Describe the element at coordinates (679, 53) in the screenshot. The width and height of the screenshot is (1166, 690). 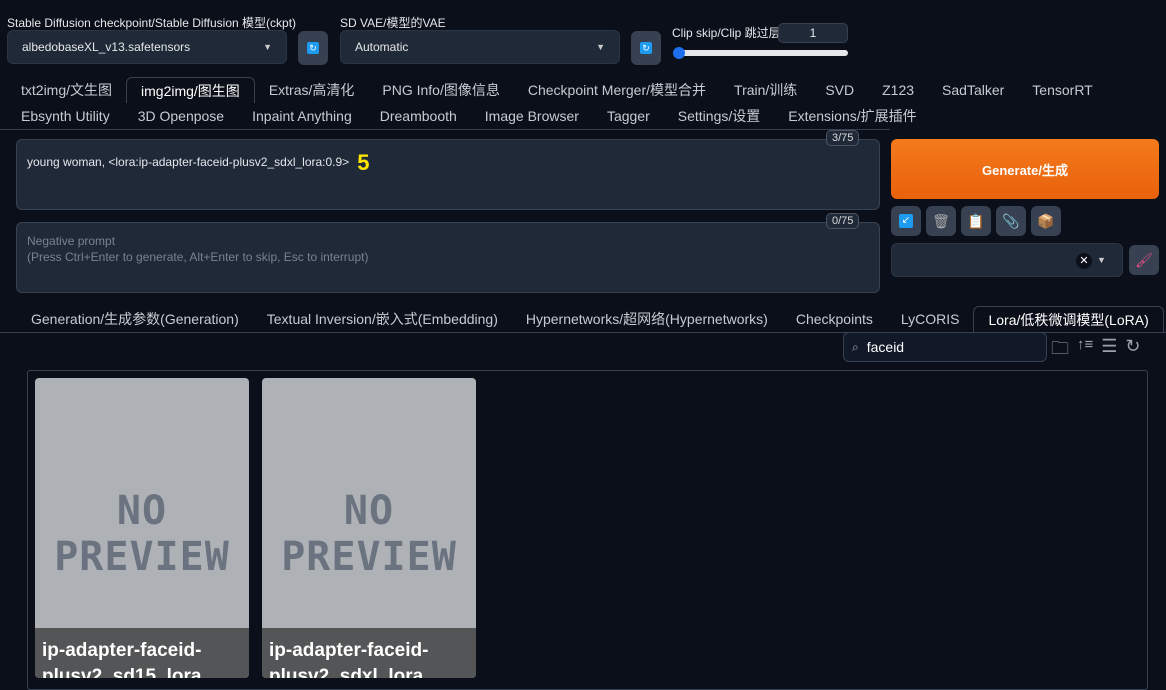
I see `slider-handle` at that location.